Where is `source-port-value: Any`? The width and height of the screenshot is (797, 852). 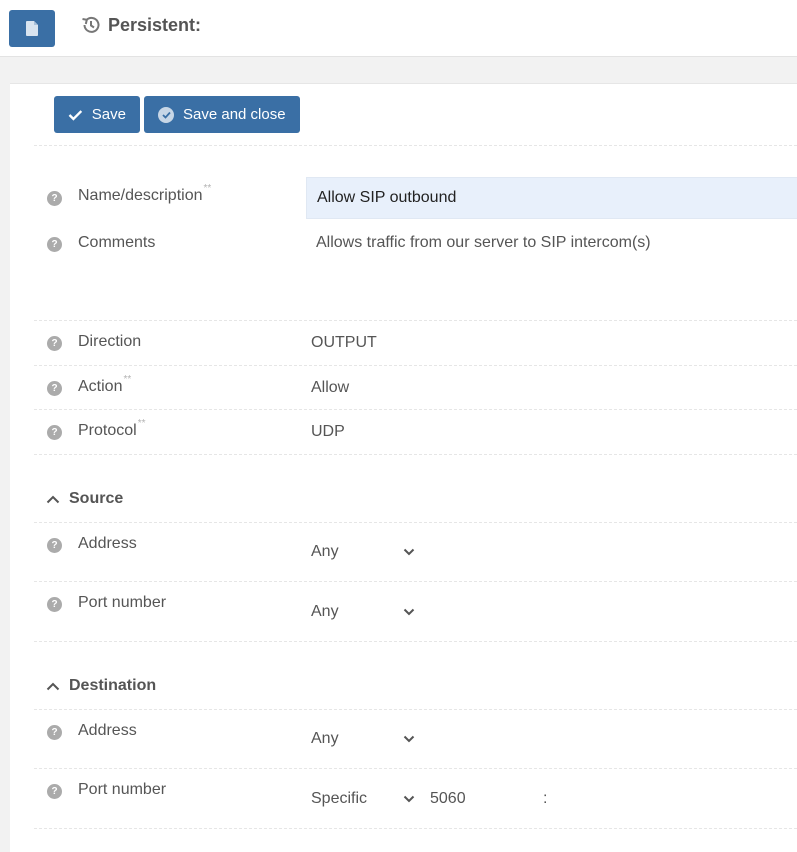
source-port-value: Any is located at coordinates (325, 611).